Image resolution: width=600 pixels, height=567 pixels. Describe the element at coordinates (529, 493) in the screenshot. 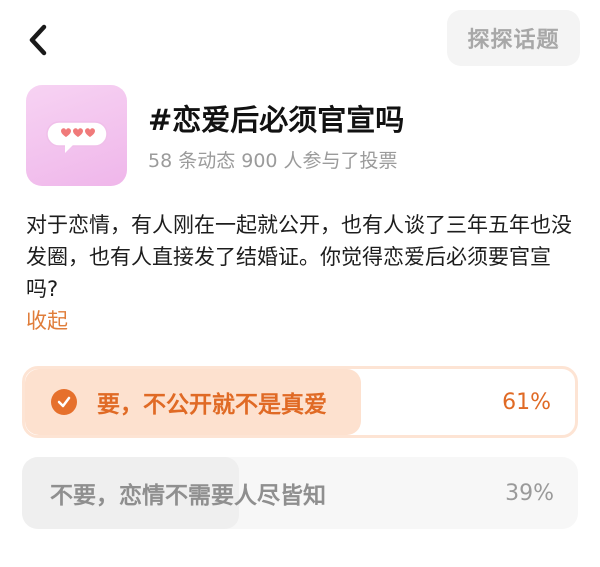

I see `poll-option-percent: 39%` at that location.